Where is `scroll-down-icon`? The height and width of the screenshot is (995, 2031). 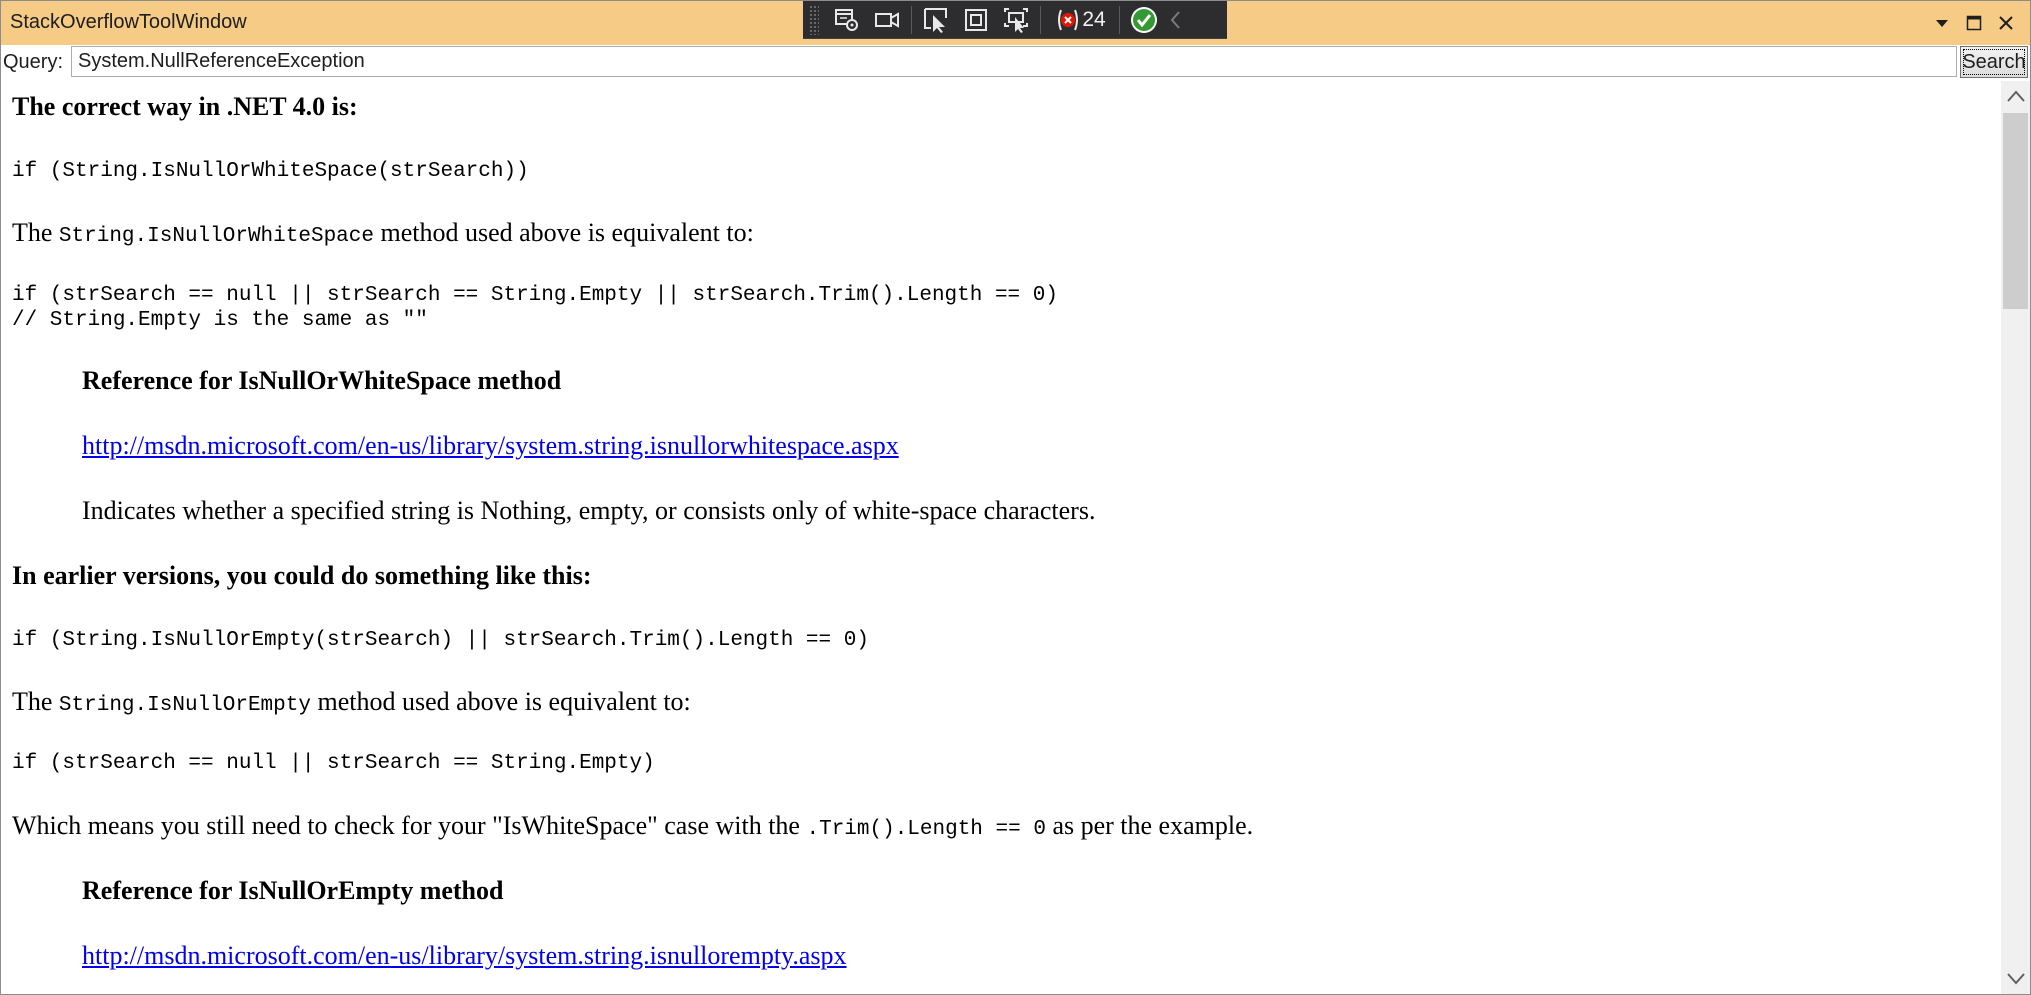
scroll-down-icon is located at coordinates (2015, 979).